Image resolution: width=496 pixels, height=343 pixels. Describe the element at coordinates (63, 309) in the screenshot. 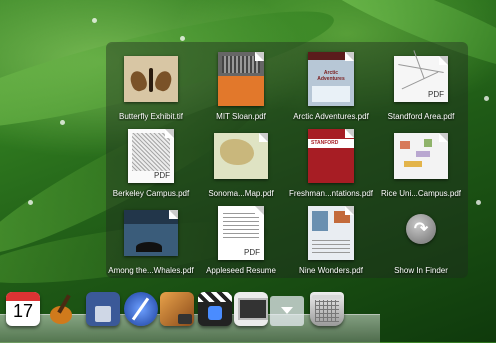

I see `garageband-icon` at that location.